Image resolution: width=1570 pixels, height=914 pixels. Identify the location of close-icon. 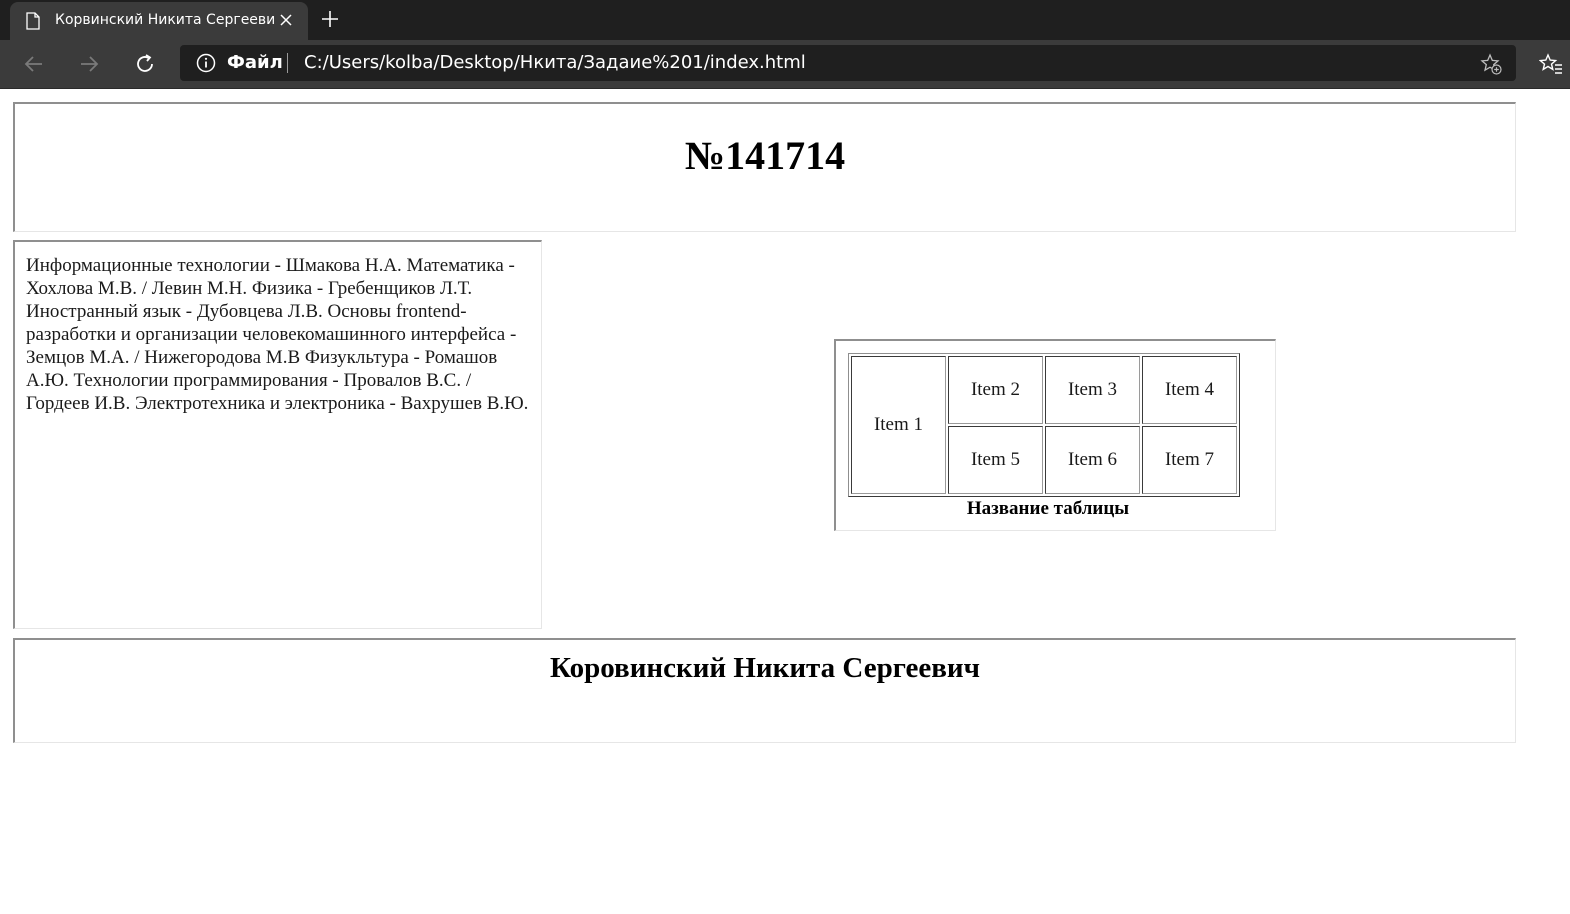
(286, 20).